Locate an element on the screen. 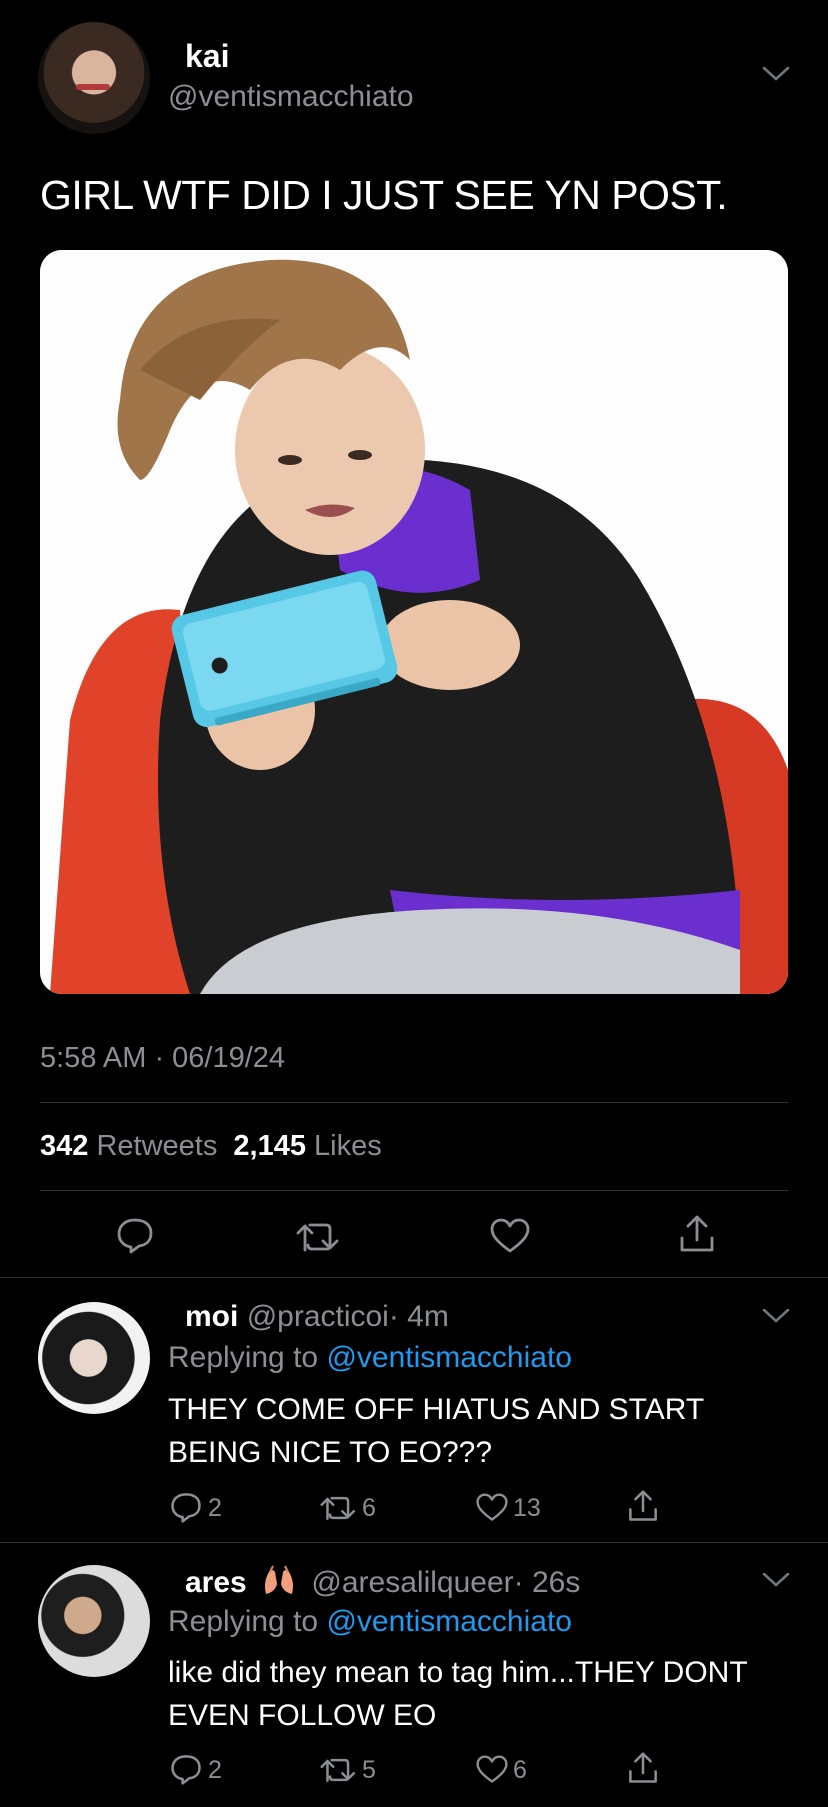 This screenshot has width=828, height=1807. author-name: kai is located at coordinates (207, 56).